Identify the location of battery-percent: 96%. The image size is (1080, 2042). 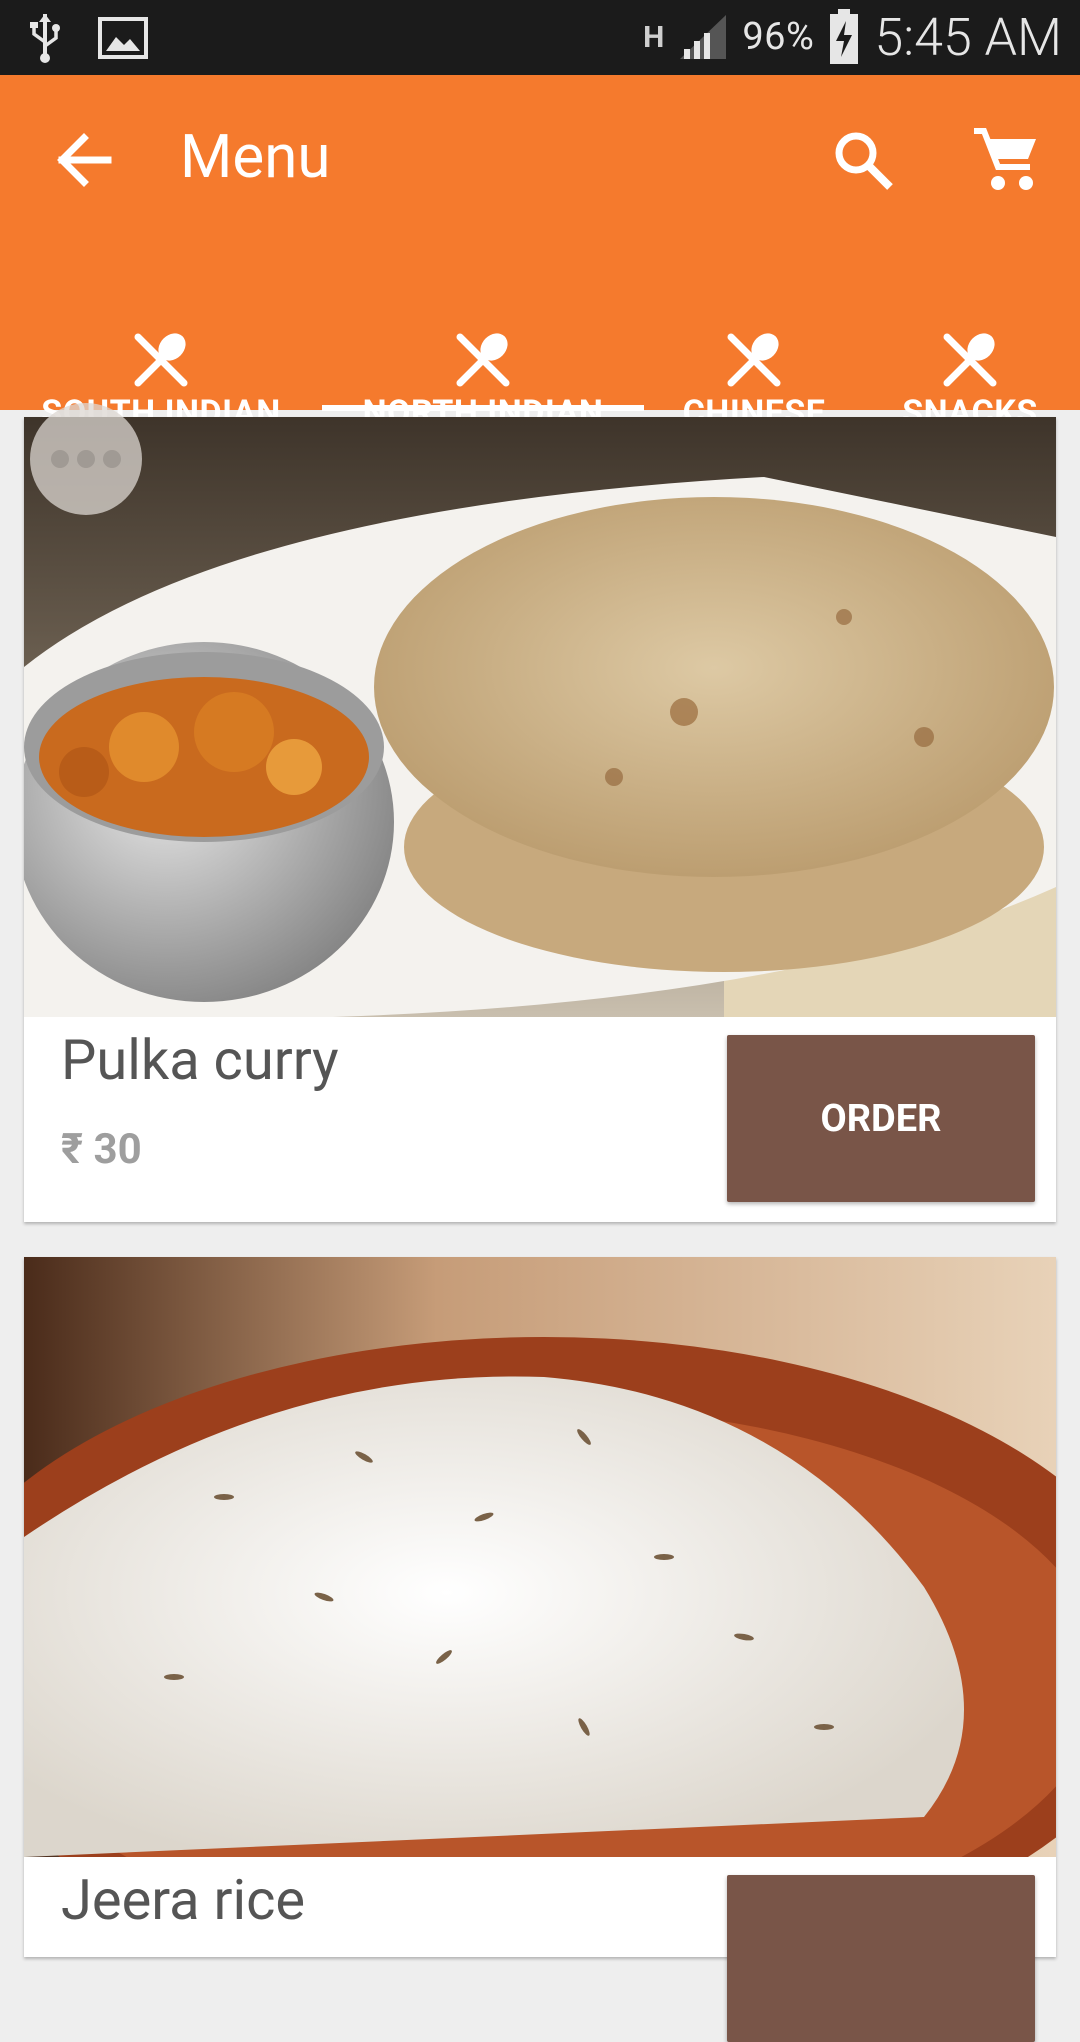
(778, 37).